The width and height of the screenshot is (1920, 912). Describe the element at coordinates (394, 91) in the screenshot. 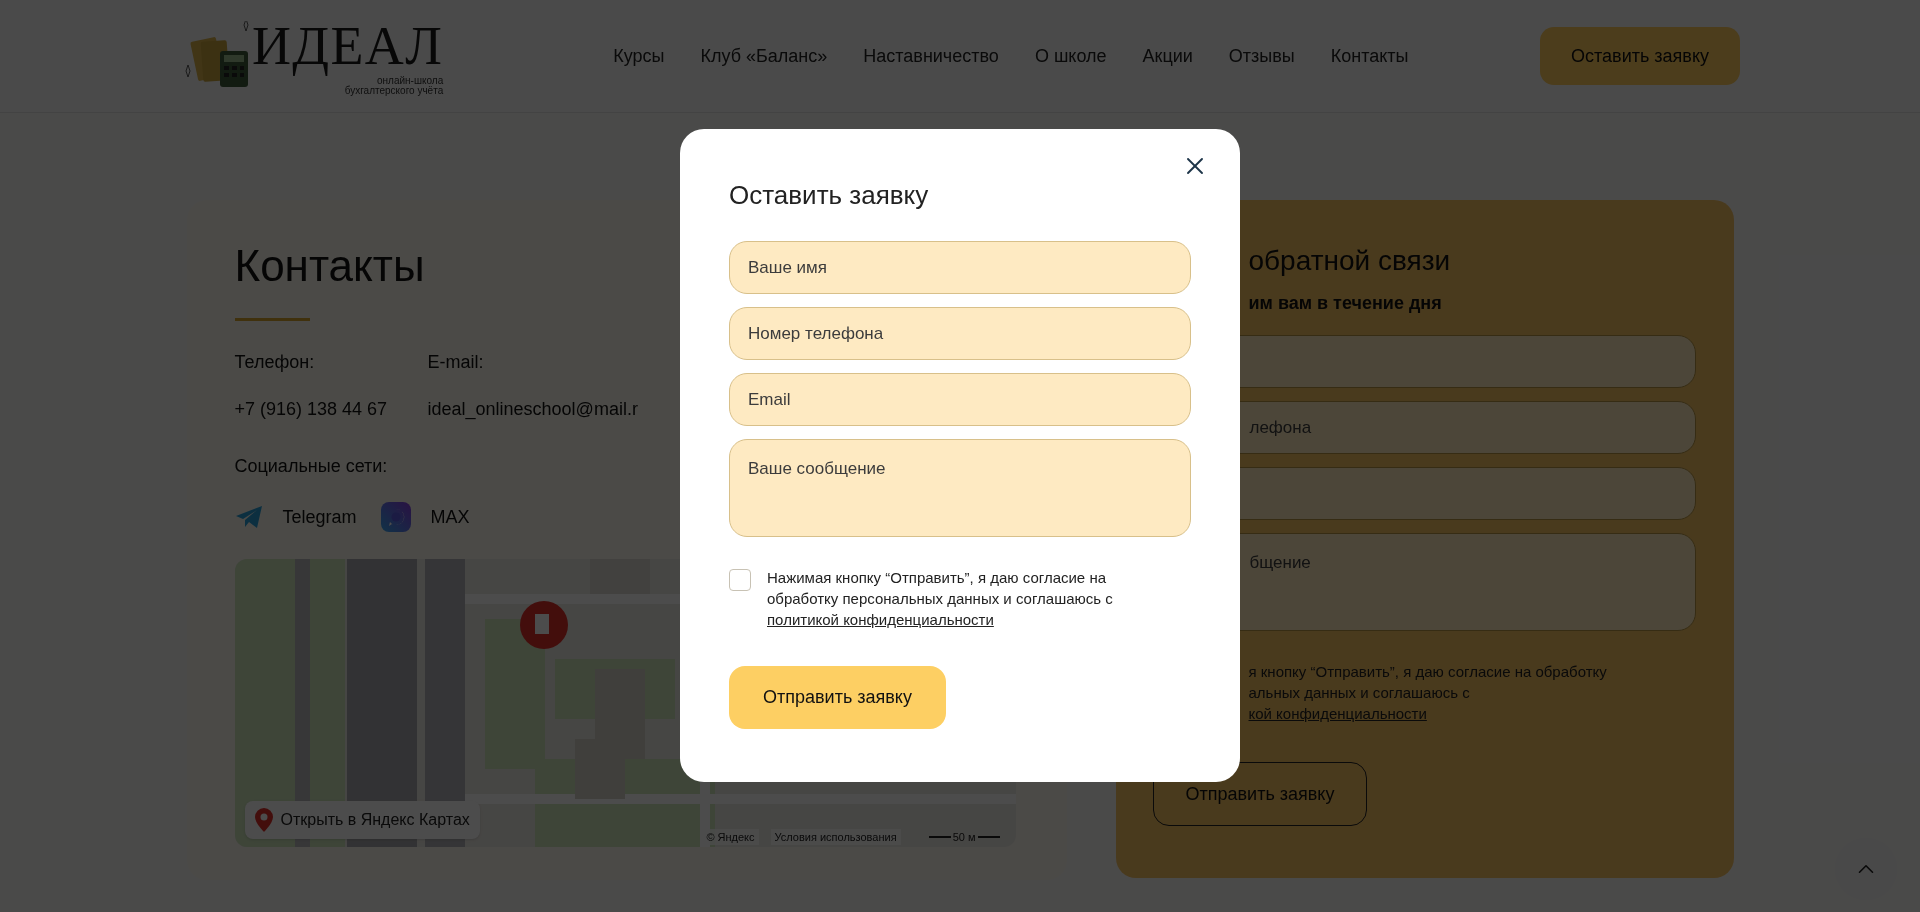

I see `logo-subtitle: бухгалтерского учёта` at that location.